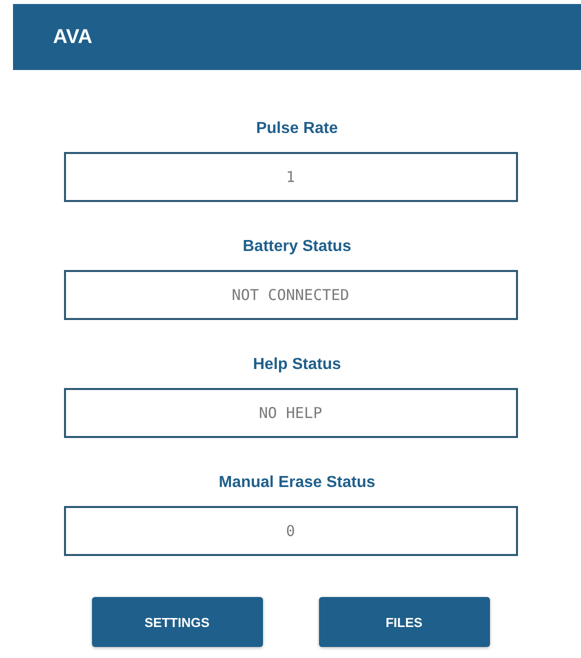  What do you see at coordinates (404, 622) in the screenshot?
I see `files-button: FILES` at bounding box center [404, 622].